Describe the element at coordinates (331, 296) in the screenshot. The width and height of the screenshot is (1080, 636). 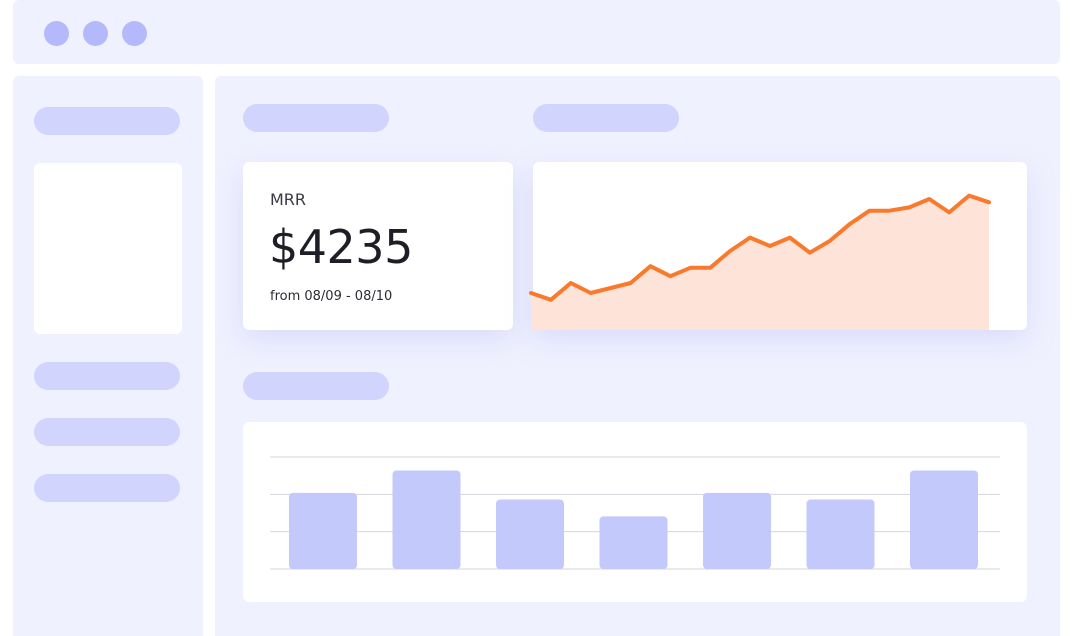
I see `mrr-date-range: from 08/09 - 08/10` at that location.